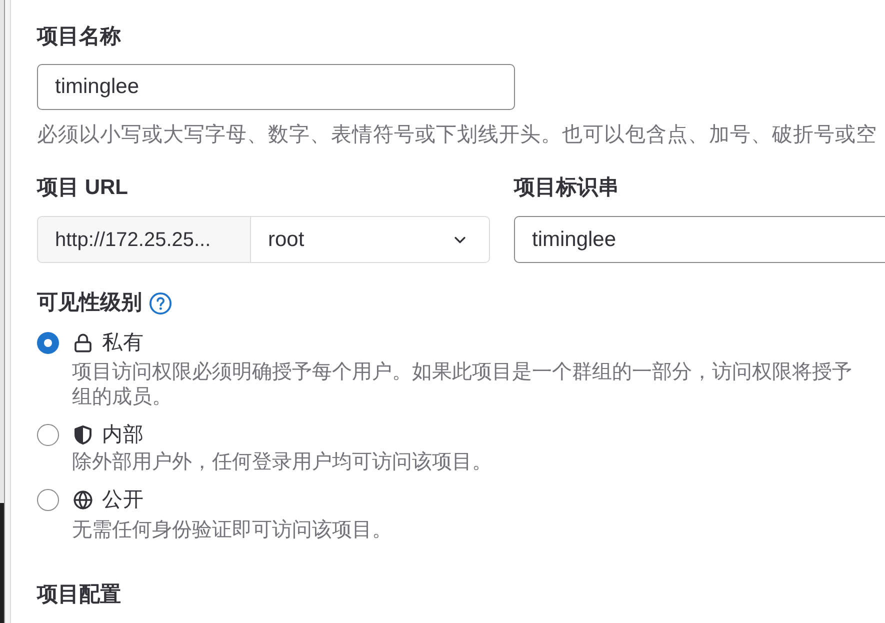 This screenshot has width=885, height=623. What do you see at coordinates (79, 37) in the screenshot?
I see `field-label: 项目名称` at bounding box center [79, 37].